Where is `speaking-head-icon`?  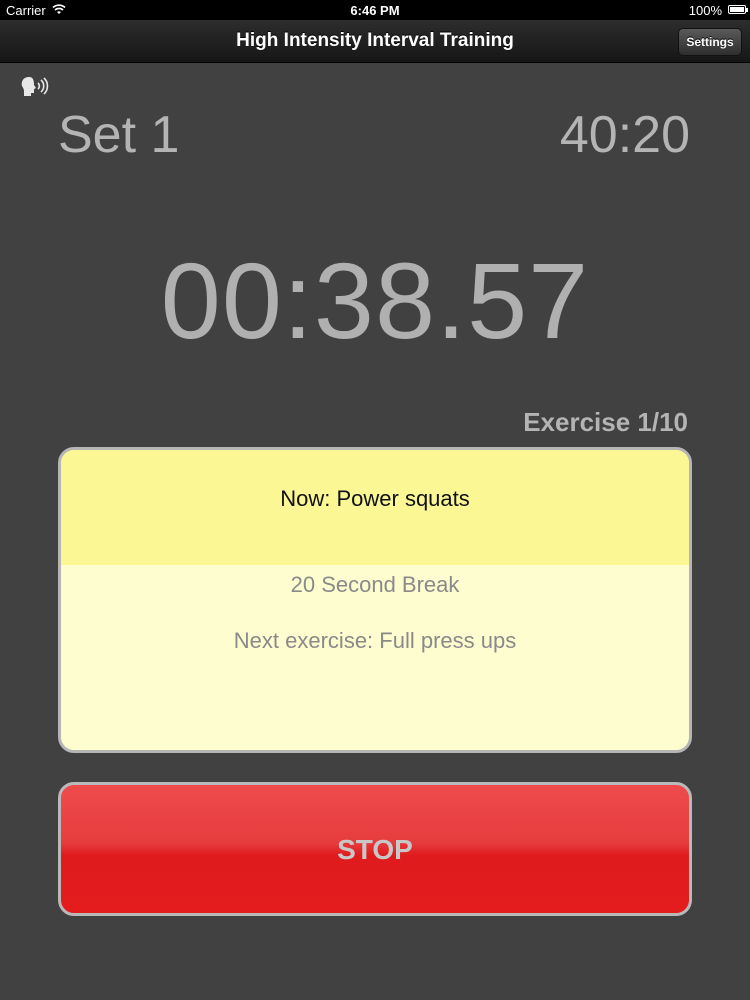 speaking-head-icon is located at coordinates (35, 87).